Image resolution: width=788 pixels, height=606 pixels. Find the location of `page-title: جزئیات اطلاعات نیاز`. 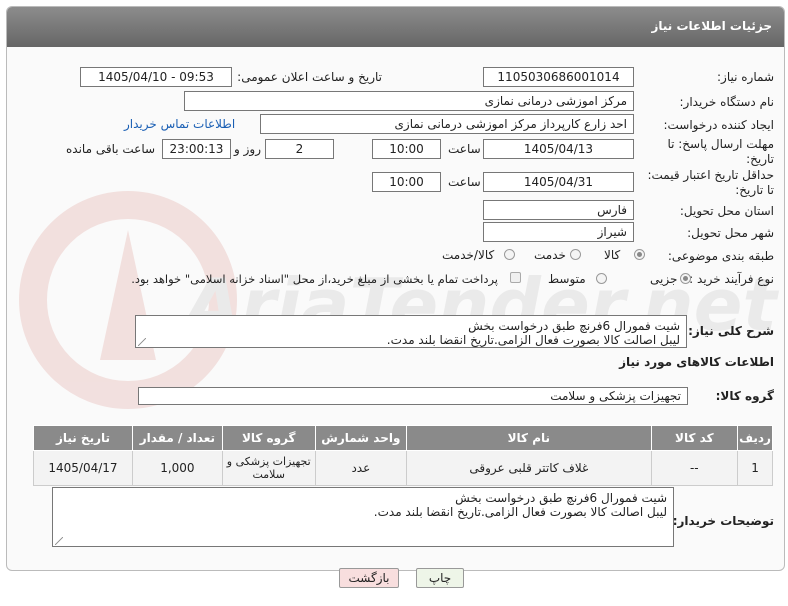

page-title: جزئیات اطلاعات نیاز is located at coordinates (711, 26).